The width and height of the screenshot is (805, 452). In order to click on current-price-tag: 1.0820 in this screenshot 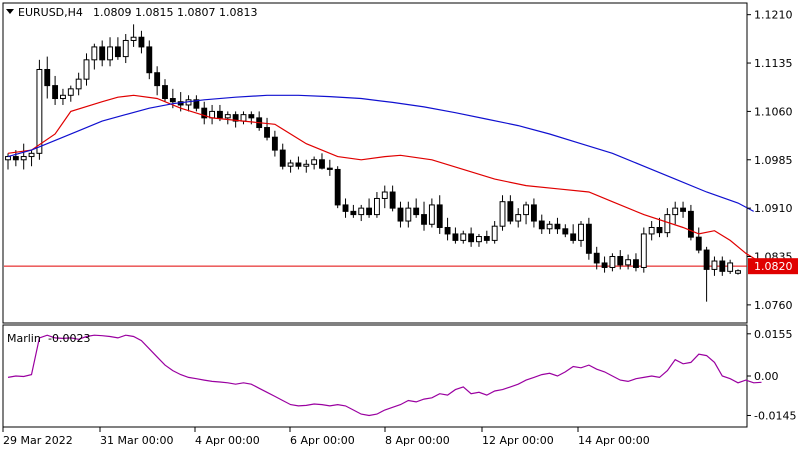, I will do `click(773, 266)`.